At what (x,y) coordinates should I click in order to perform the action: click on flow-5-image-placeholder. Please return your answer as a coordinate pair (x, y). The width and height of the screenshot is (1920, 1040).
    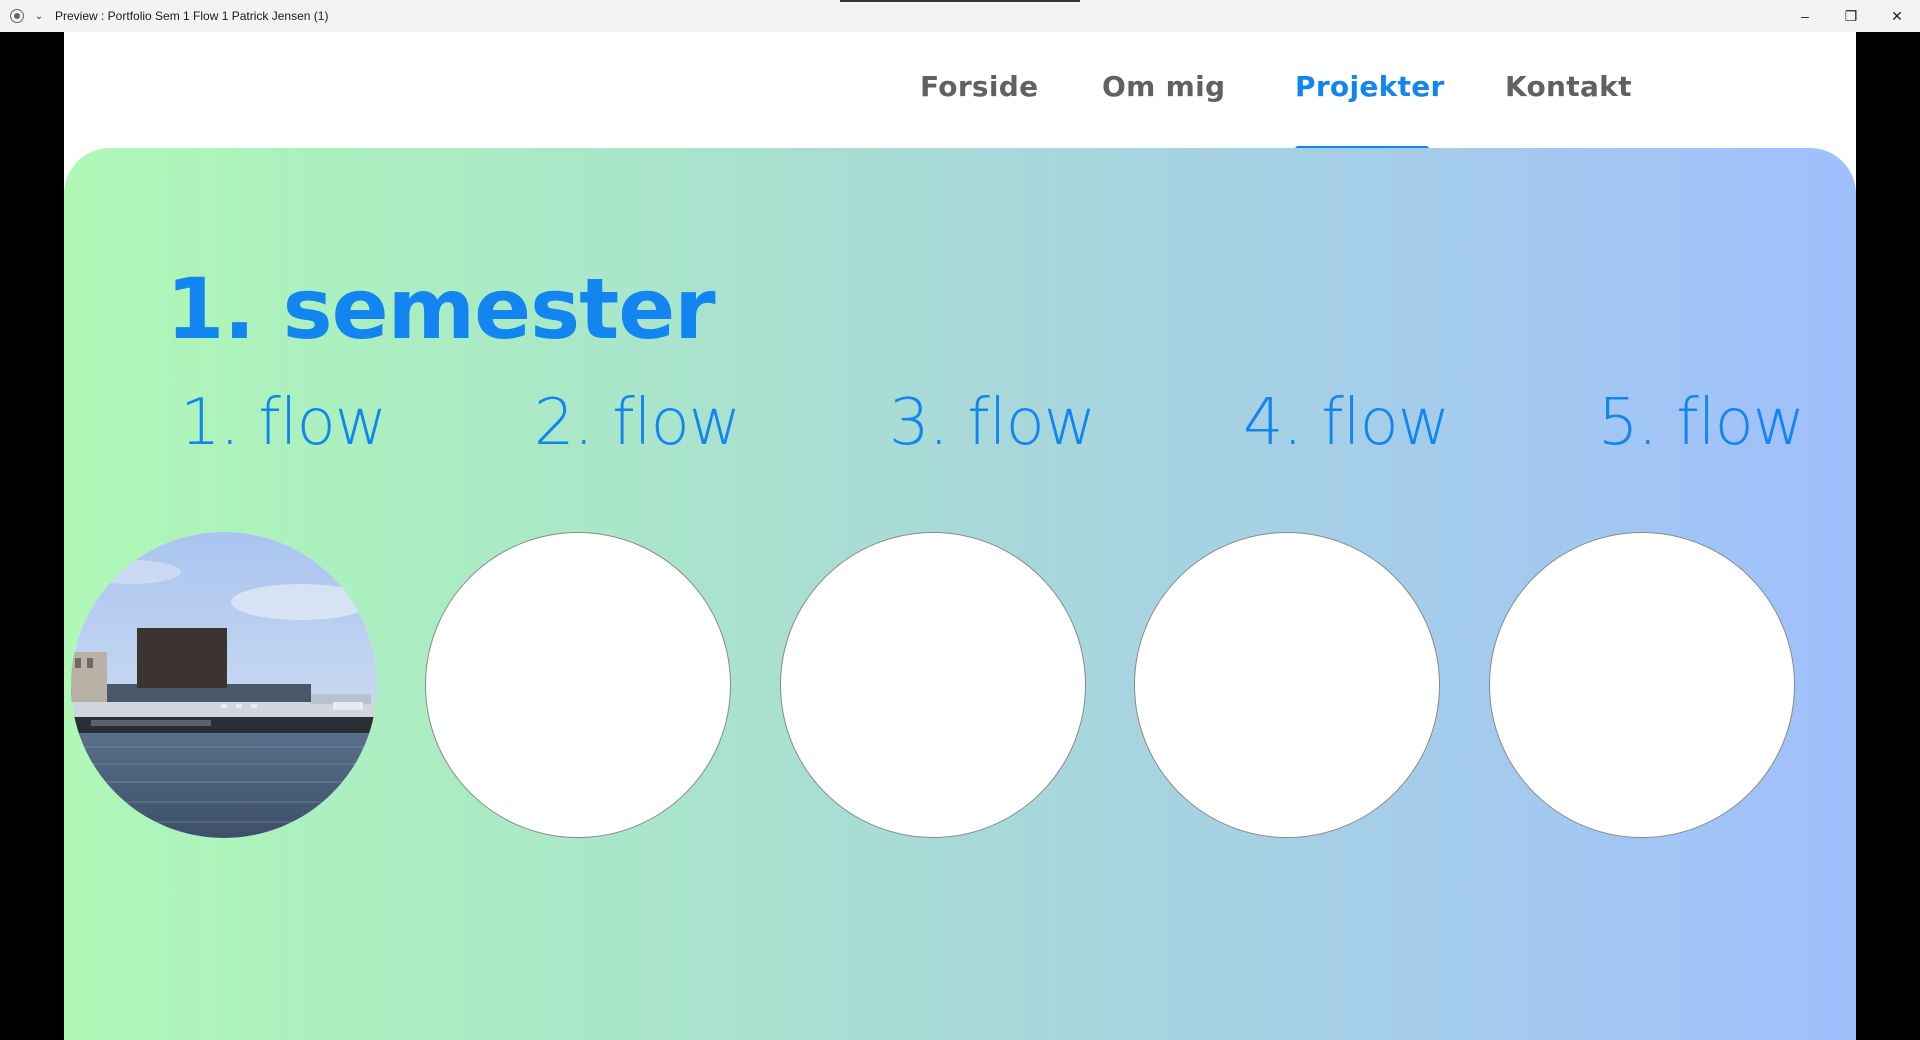
    Looking at the image, I should click on (1642, 685).